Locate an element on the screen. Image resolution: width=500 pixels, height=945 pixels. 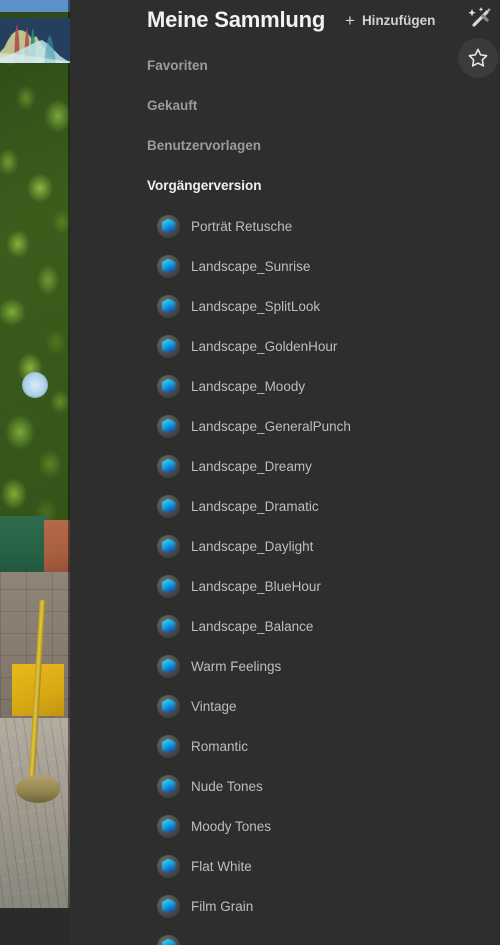
preset-item-label: Landscape_Sunrise is located at coordinates (251, 266).